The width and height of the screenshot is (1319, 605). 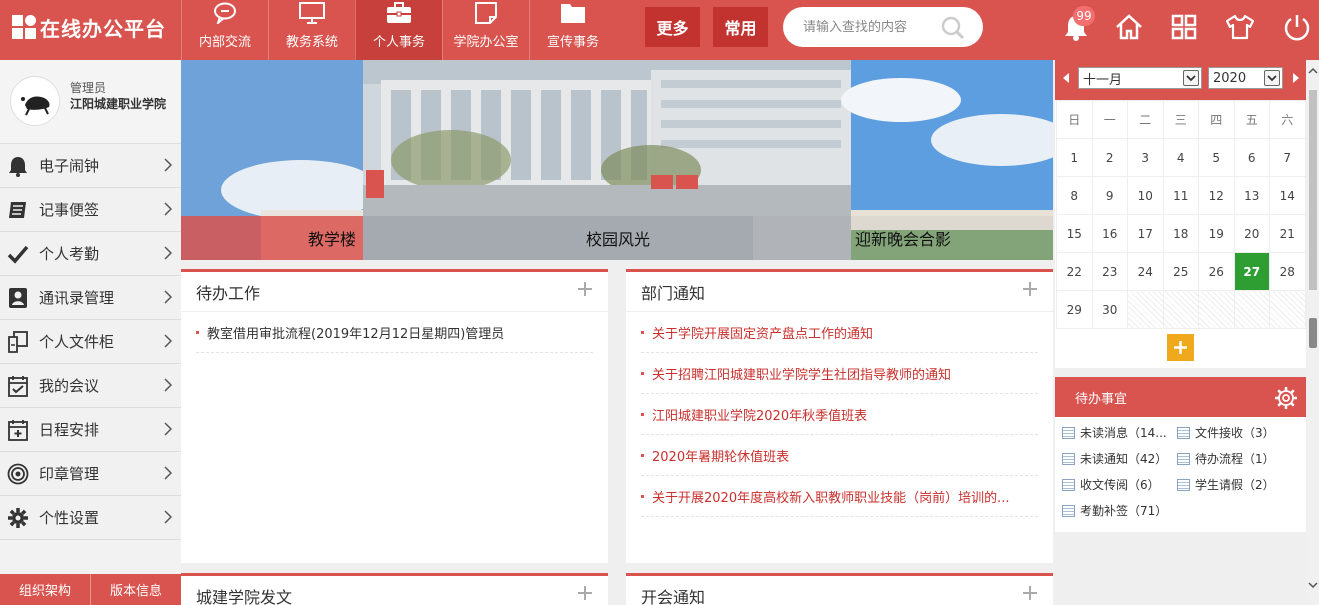 I want to click on sidebar-item-notes: 记事便签, so click(x=90, y=210).